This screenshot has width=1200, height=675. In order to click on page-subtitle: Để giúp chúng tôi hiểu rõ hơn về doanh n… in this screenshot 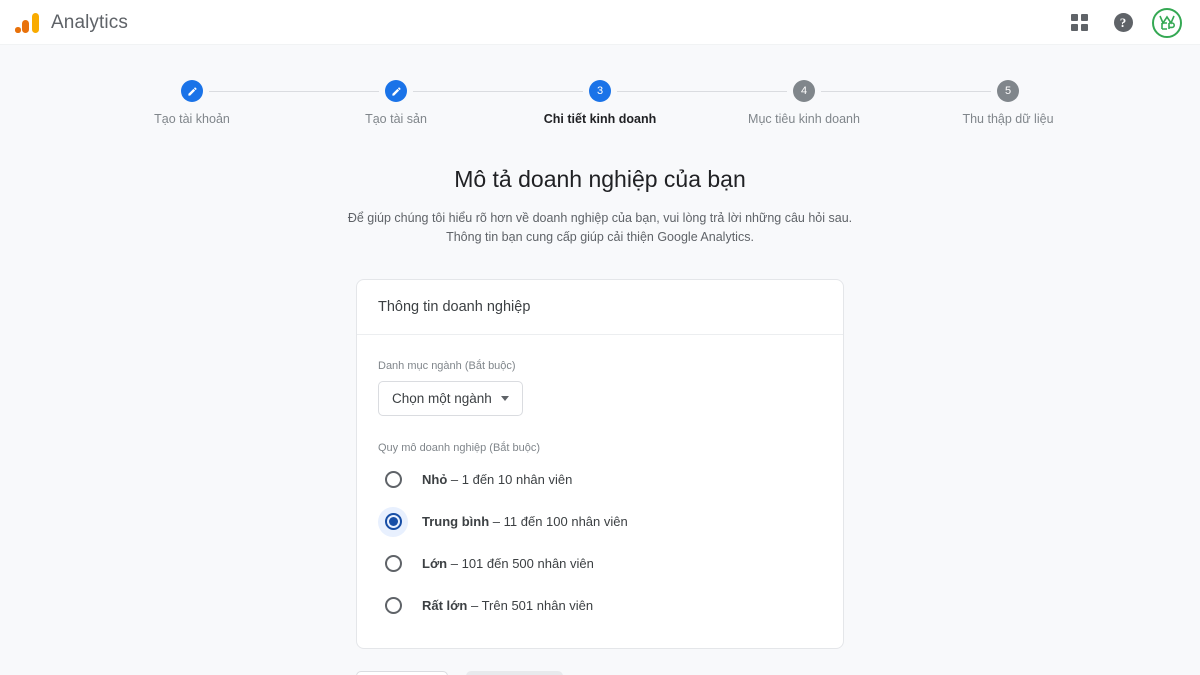, I will do `click(600, 228)`.